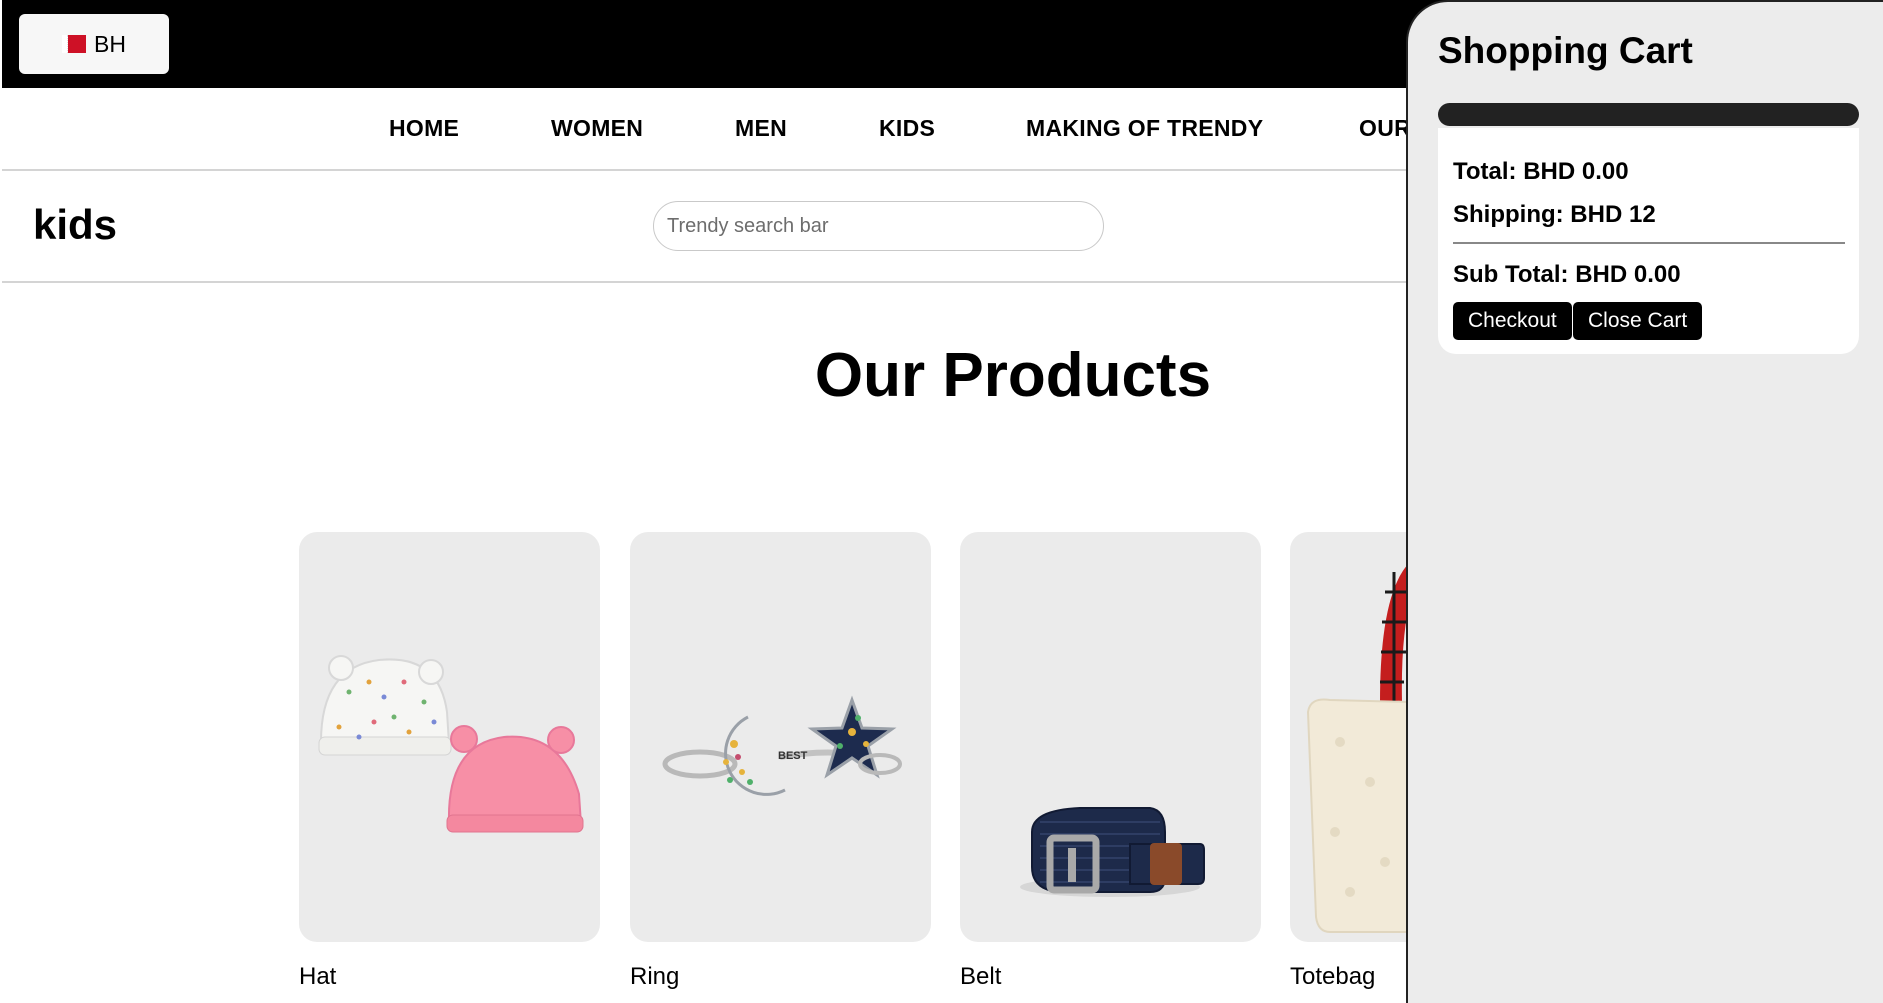 The image size is (1883, 1003). I want to click on product-name-belt: Belt, so click(980, 977).